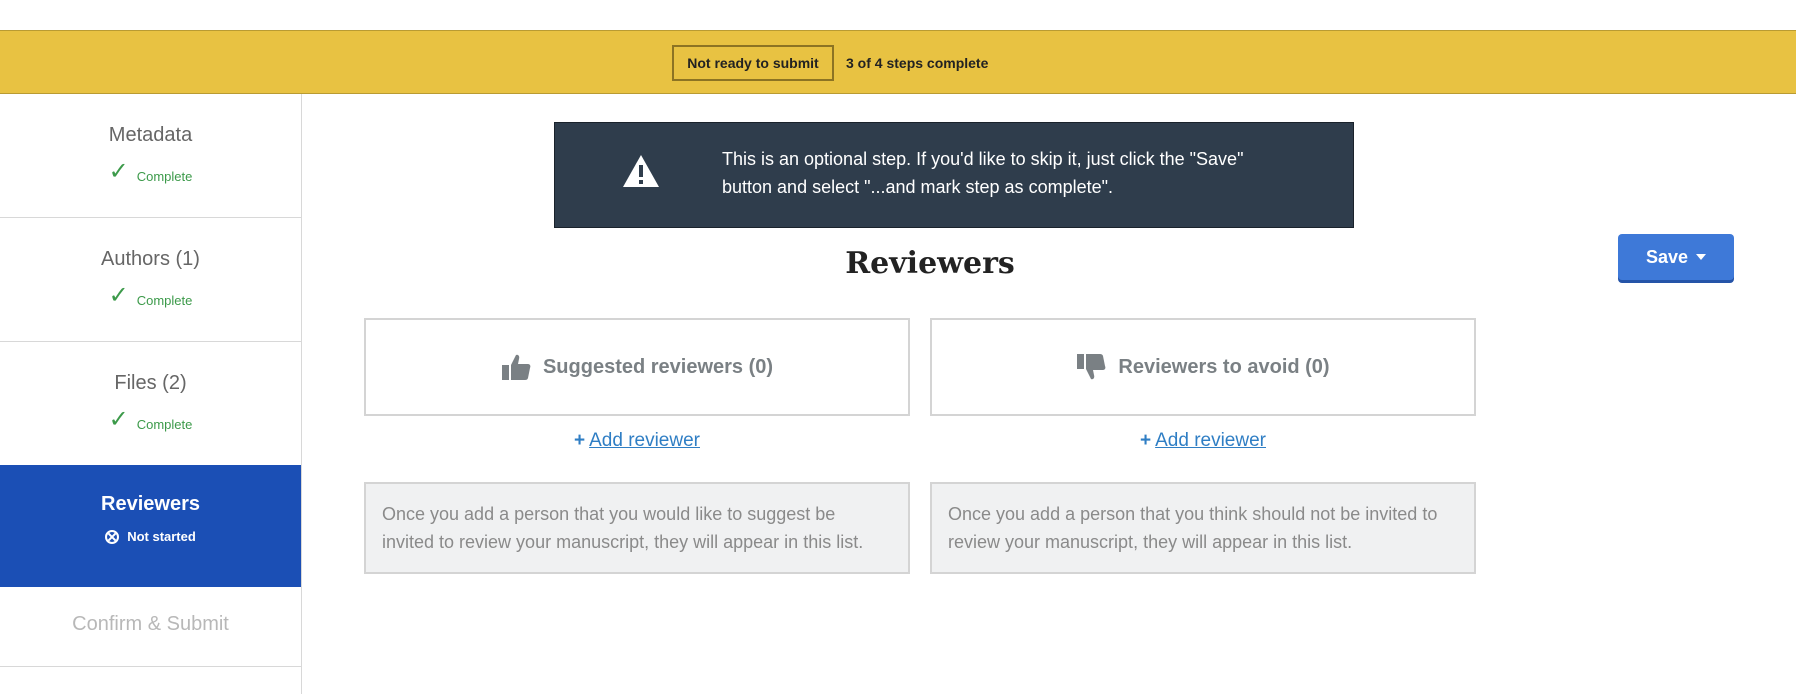 This screenshot has height=694, width=1796. What do you see at coordinates (1667, 256) in the screenshot?
I see `save-button-label: Save` at bounding box center [1667, 256].